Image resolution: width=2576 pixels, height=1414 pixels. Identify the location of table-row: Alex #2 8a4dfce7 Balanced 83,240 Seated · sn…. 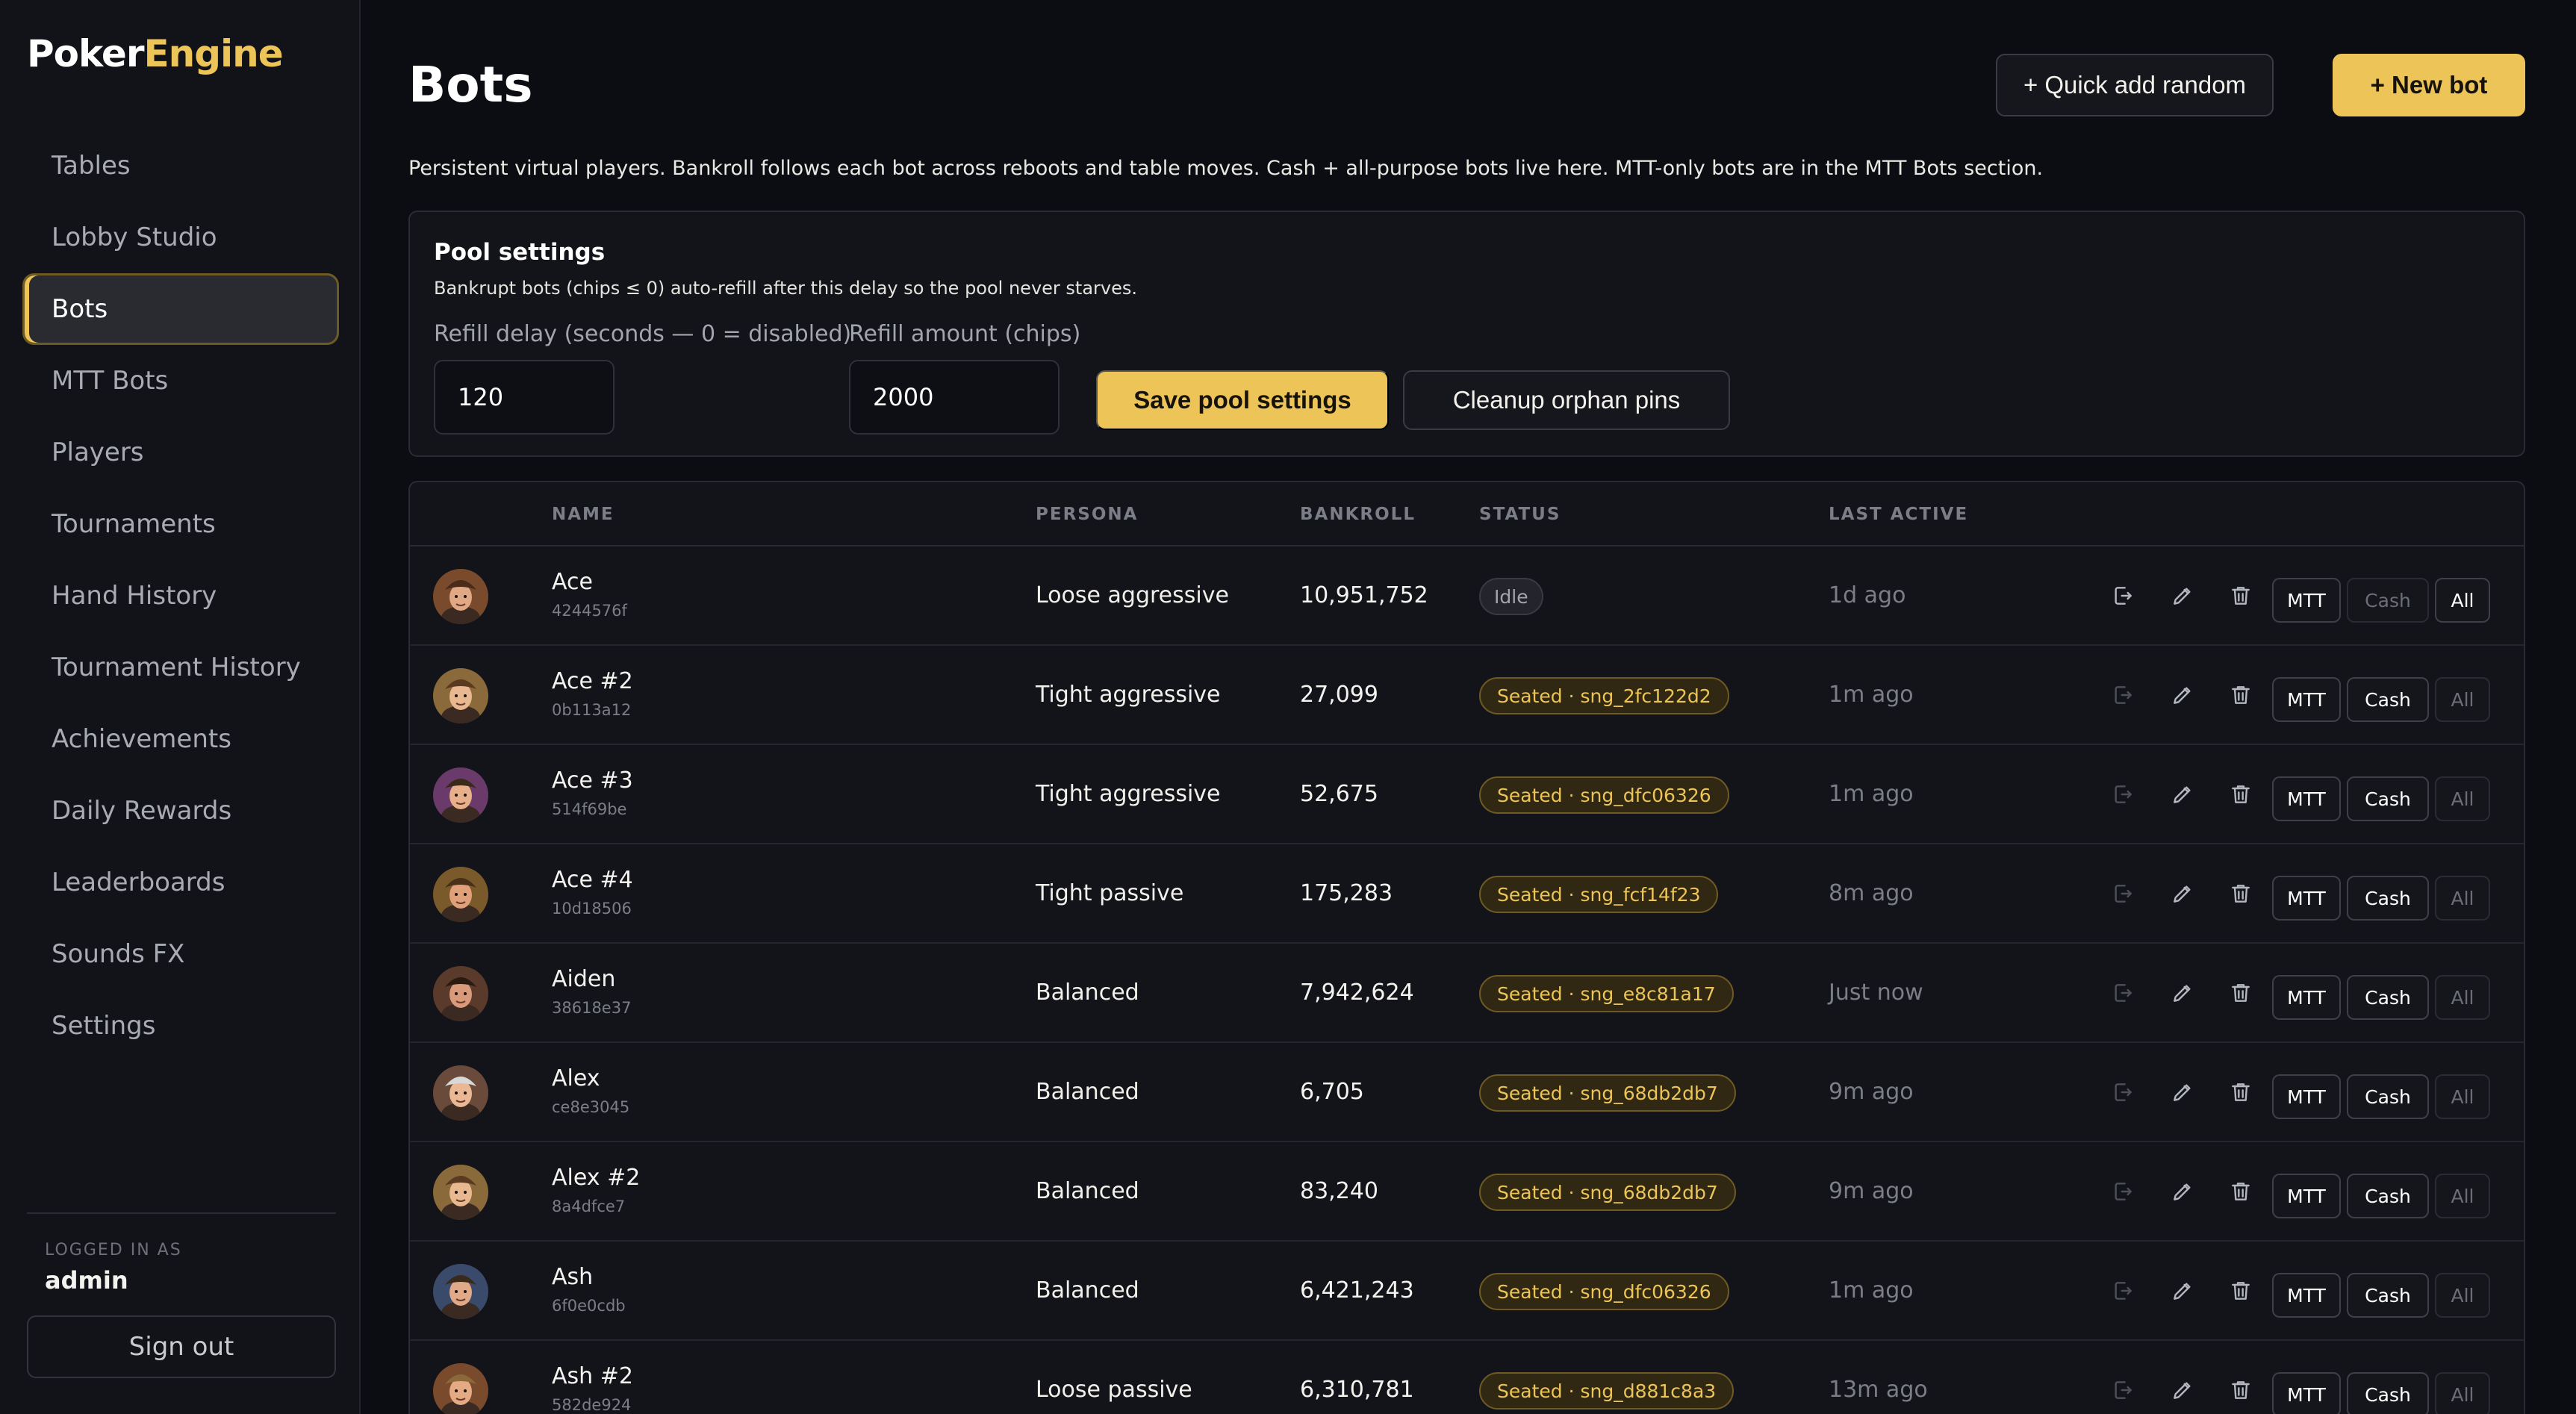
(1467, 1192).